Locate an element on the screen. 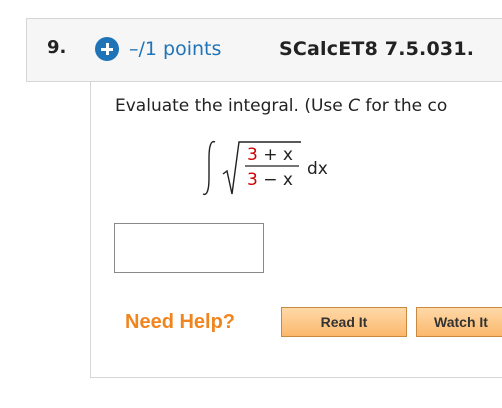 This screenshot has width=502, height=408. numerator-constant: 3 is located at coordinates (252, 155).